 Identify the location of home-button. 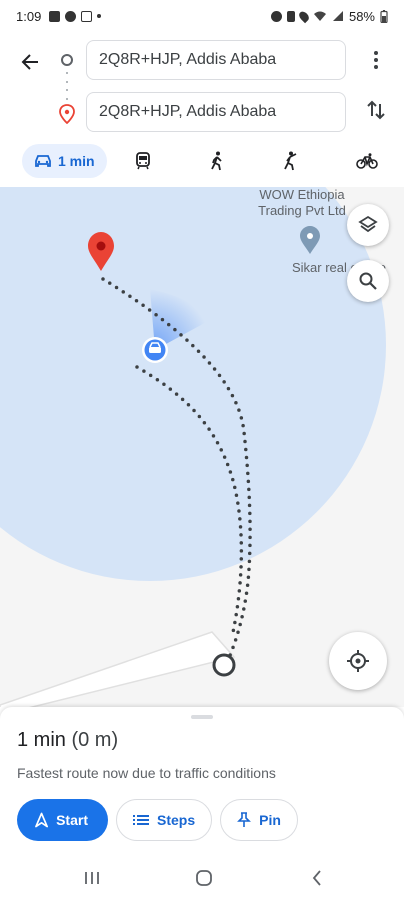
(204, 878).